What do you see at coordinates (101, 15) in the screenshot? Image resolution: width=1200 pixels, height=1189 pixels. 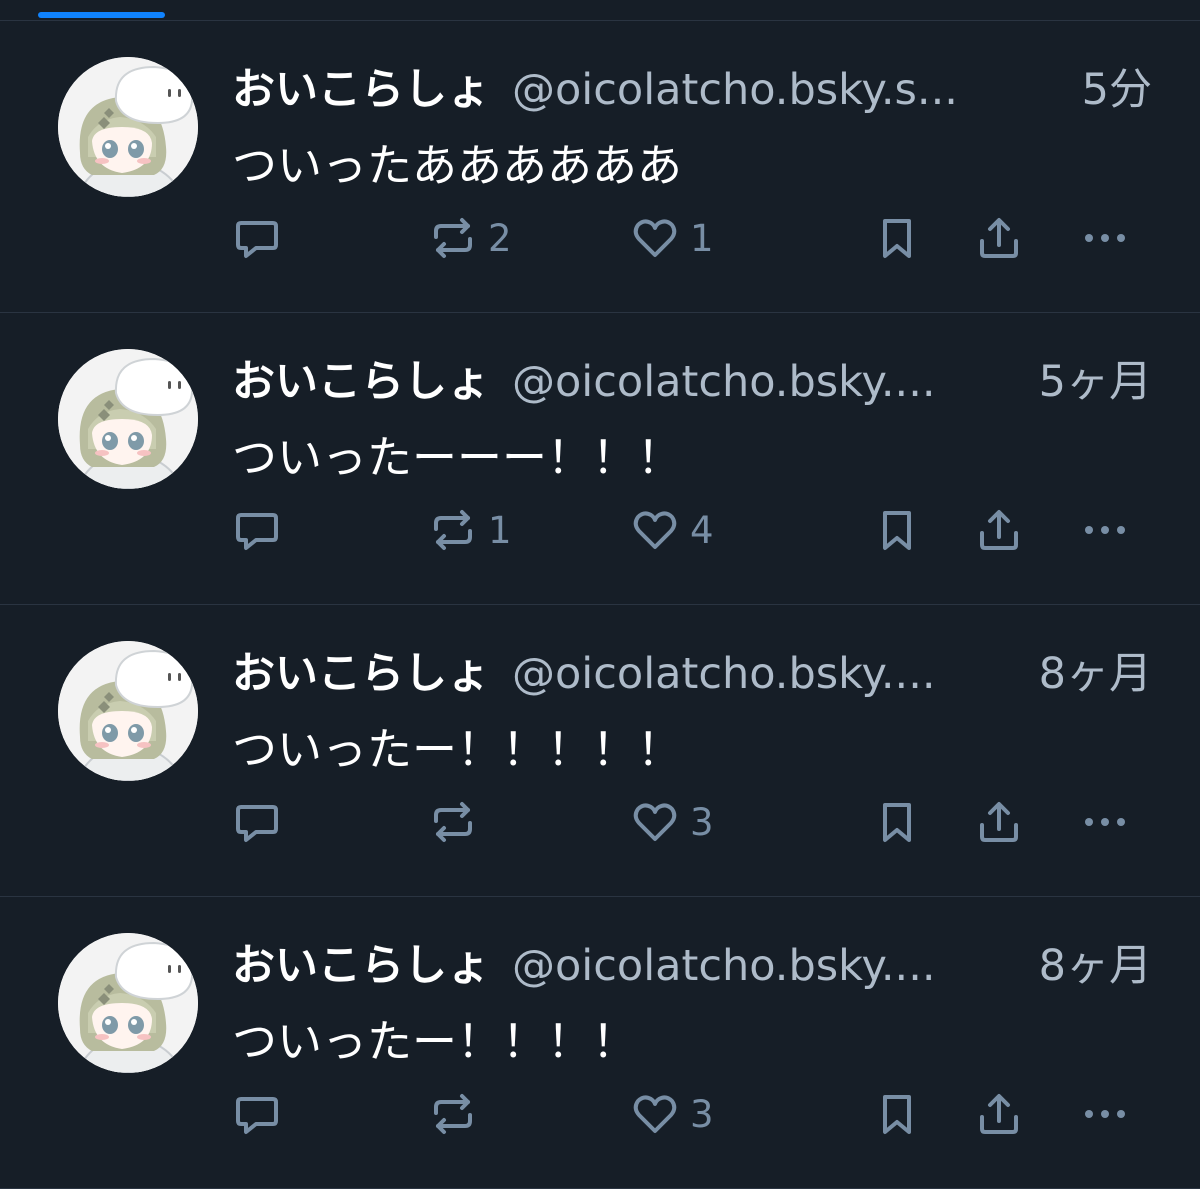 I see `active-tab-indicator` at bounding box center [101, 15].